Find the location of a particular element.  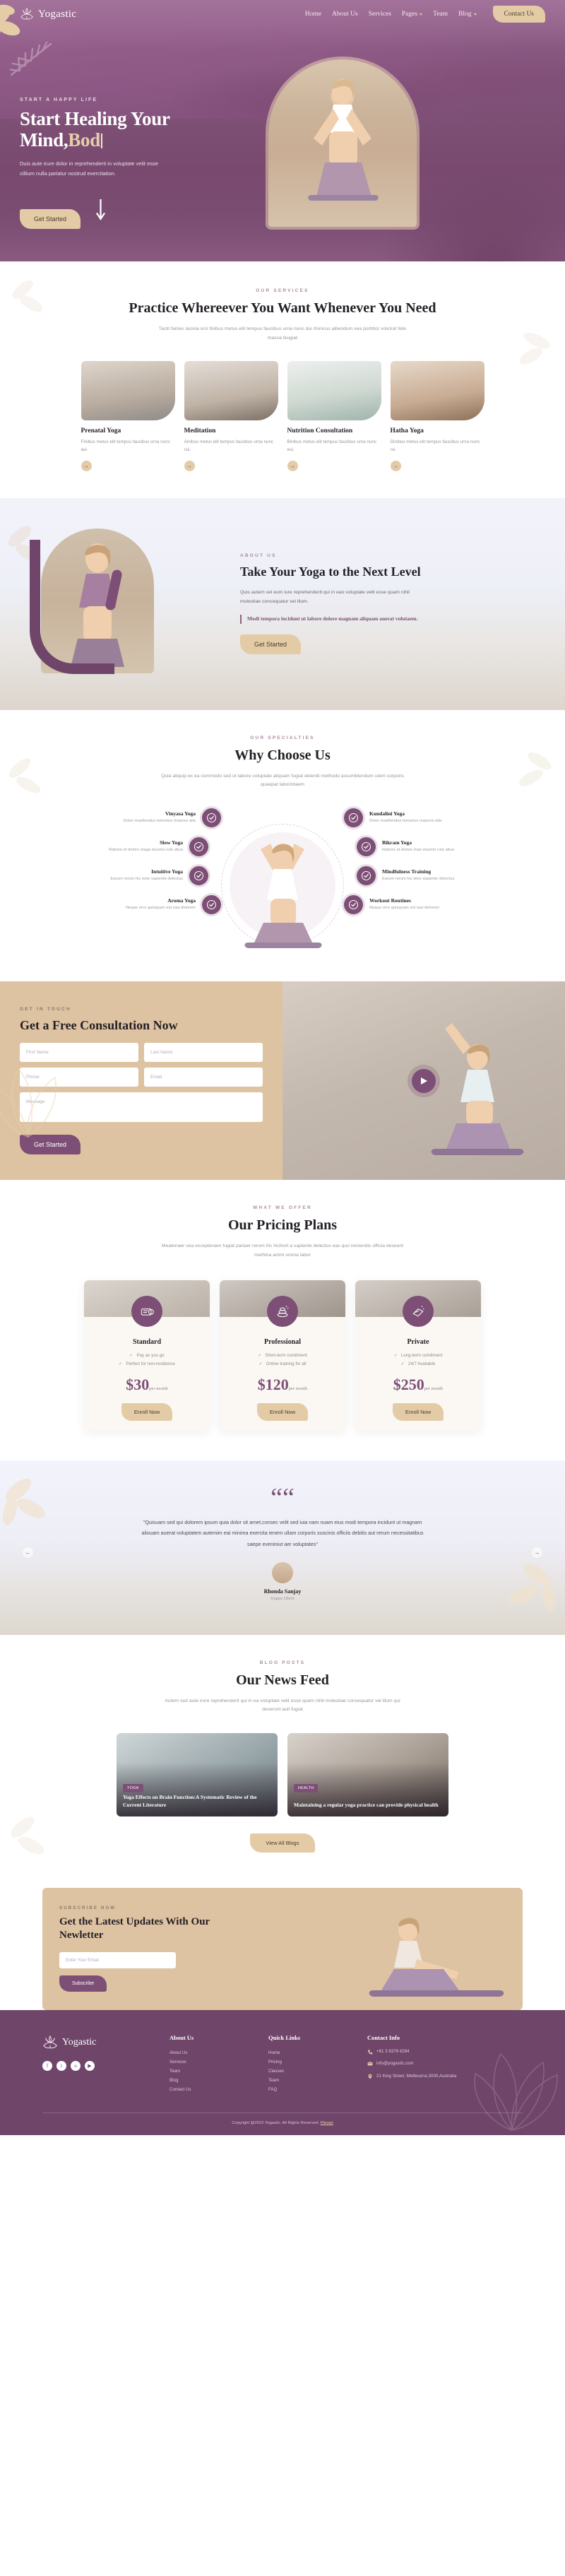

footer-link: About Us is located at coordinates (208, 2052).